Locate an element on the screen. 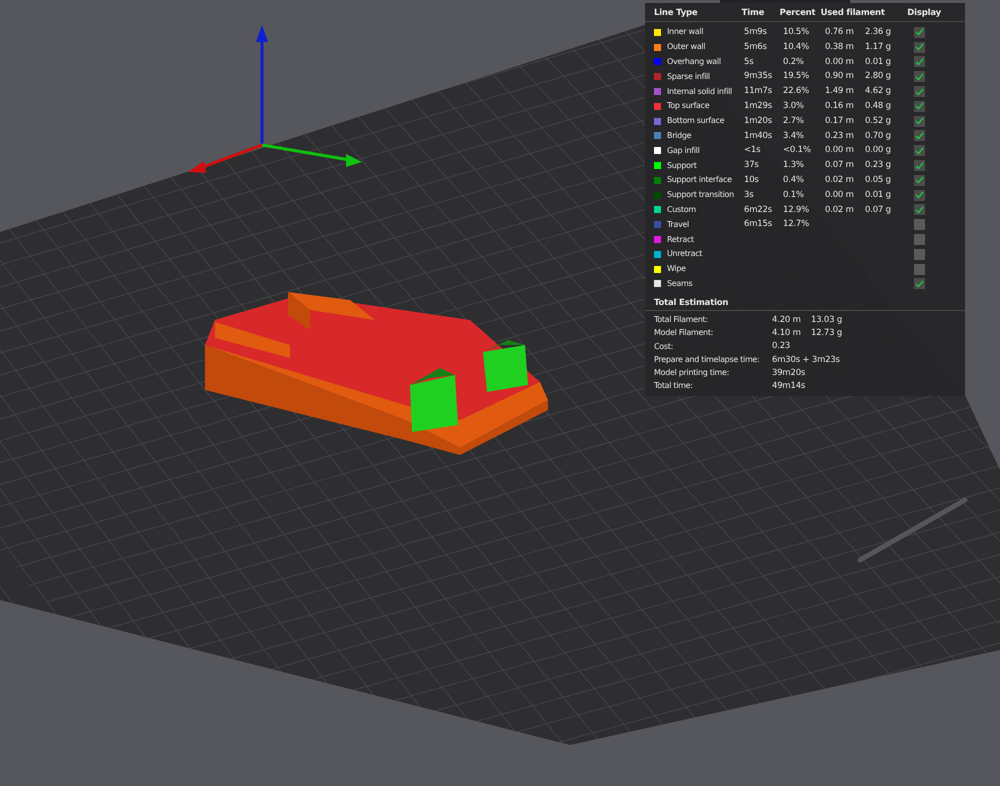  time-value: 37s is located at coordinates (751, 165).